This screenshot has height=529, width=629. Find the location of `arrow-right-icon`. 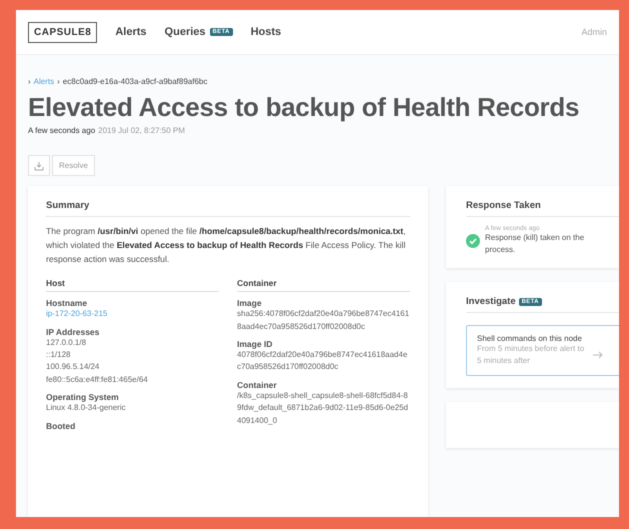

arrow-right-icon is located at coordinates (598, 355).